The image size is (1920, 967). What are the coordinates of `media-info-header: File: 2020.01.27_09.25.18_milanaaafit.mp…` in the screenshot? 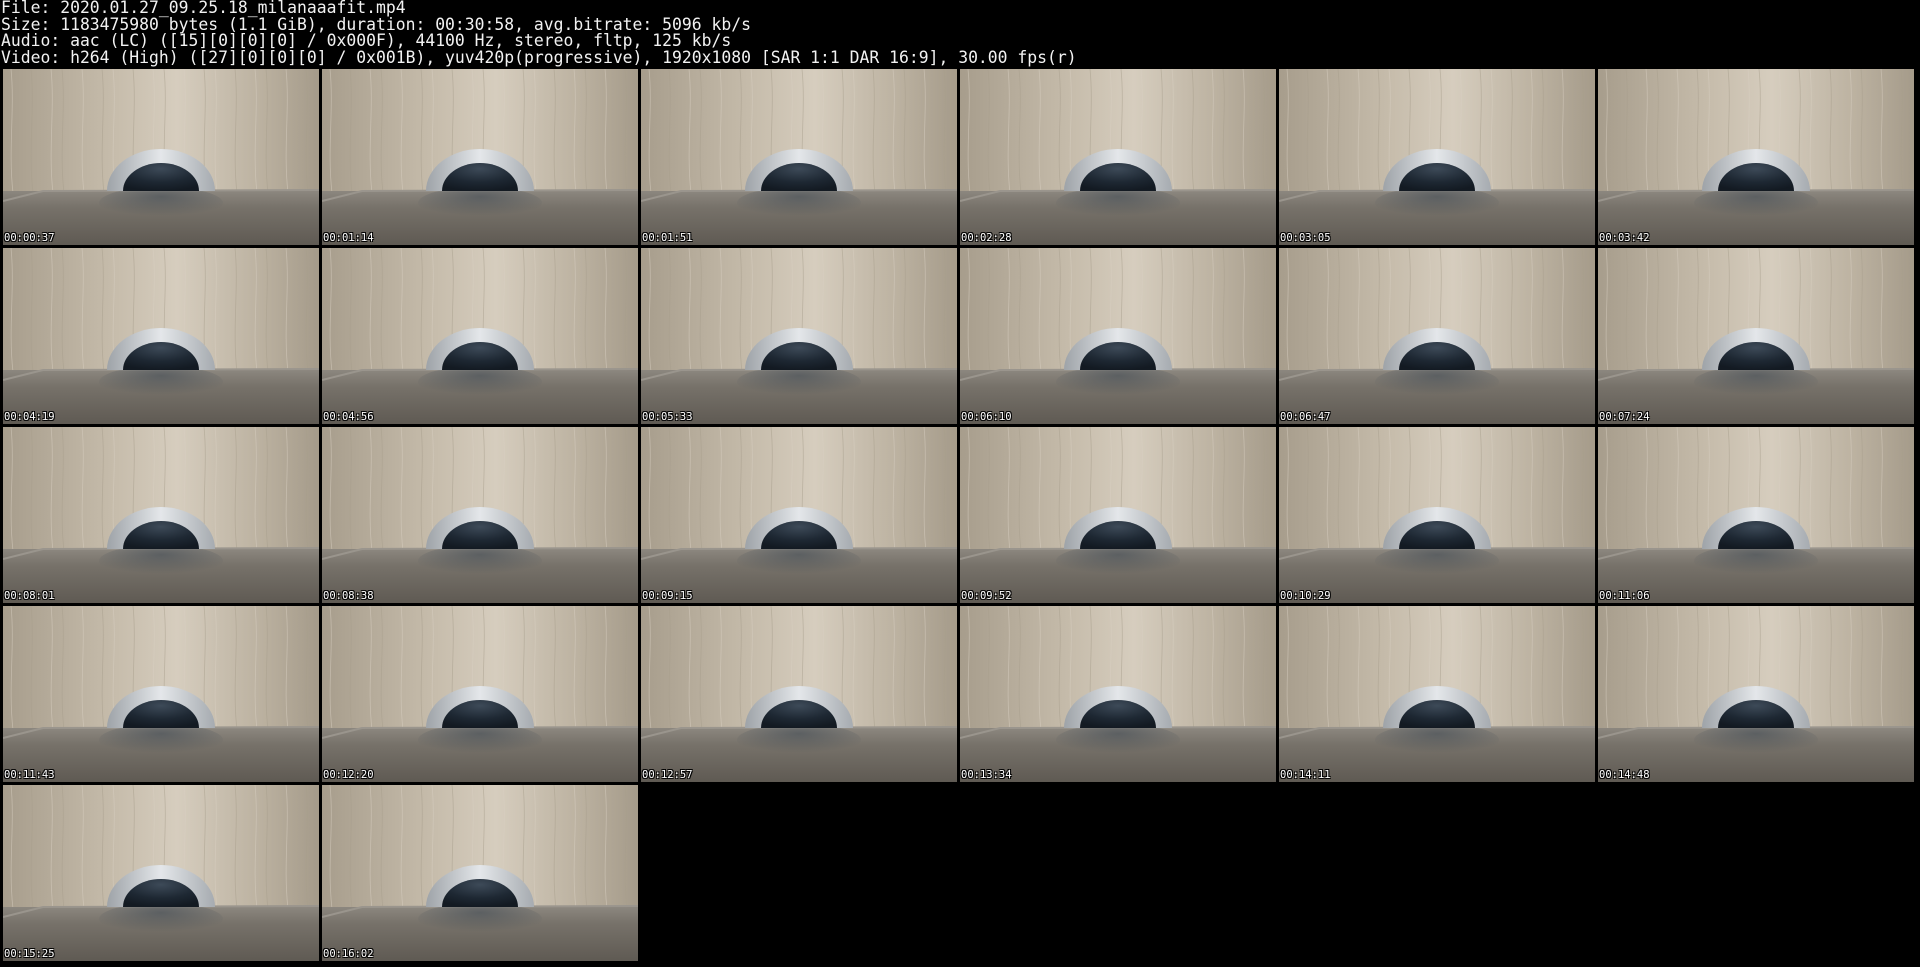 It's located at (951, 33).